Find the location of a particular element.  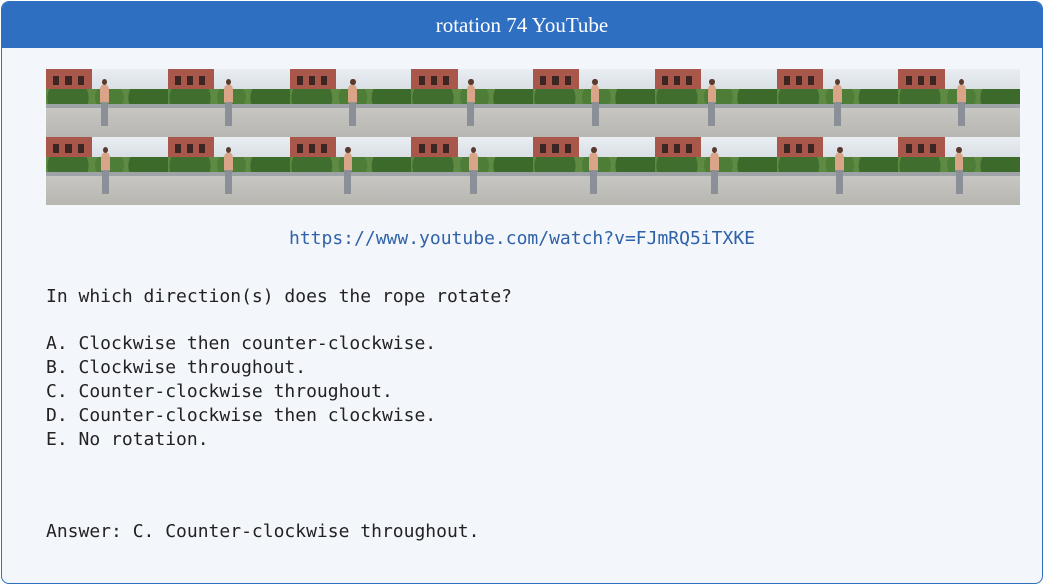

option-b: B. Clockwise throughout. is located at coordinates (176, 367).